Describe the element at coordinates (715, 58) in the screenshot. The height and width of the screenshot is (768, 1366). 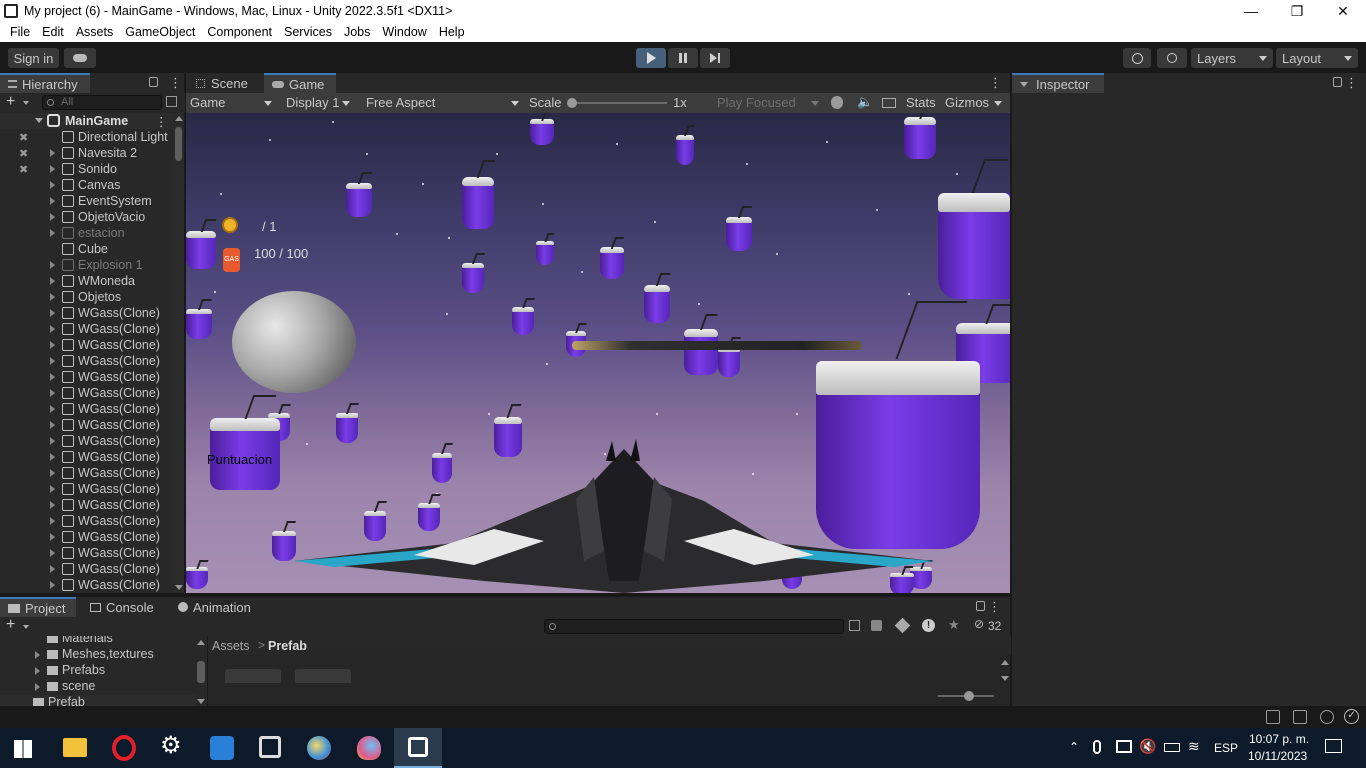
I see `step-button` at that location.